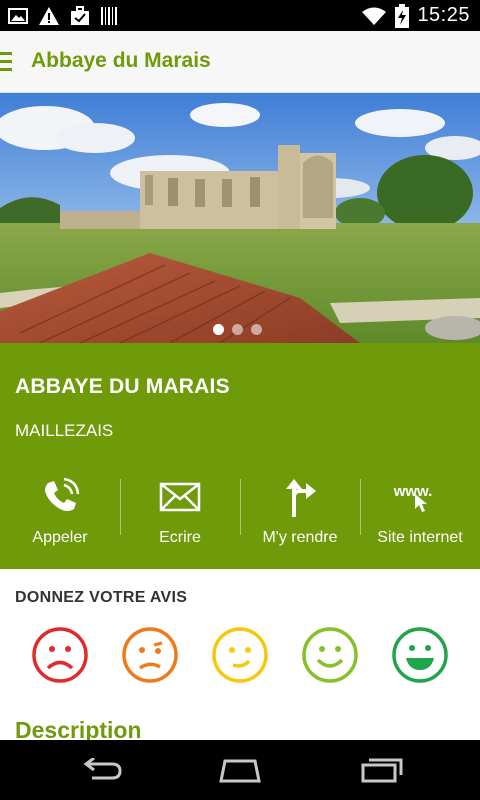 Image resolution: width=480 pixels, height=800 pixels. I want to click on directions-button: M'y rendre, so click(300, 515).